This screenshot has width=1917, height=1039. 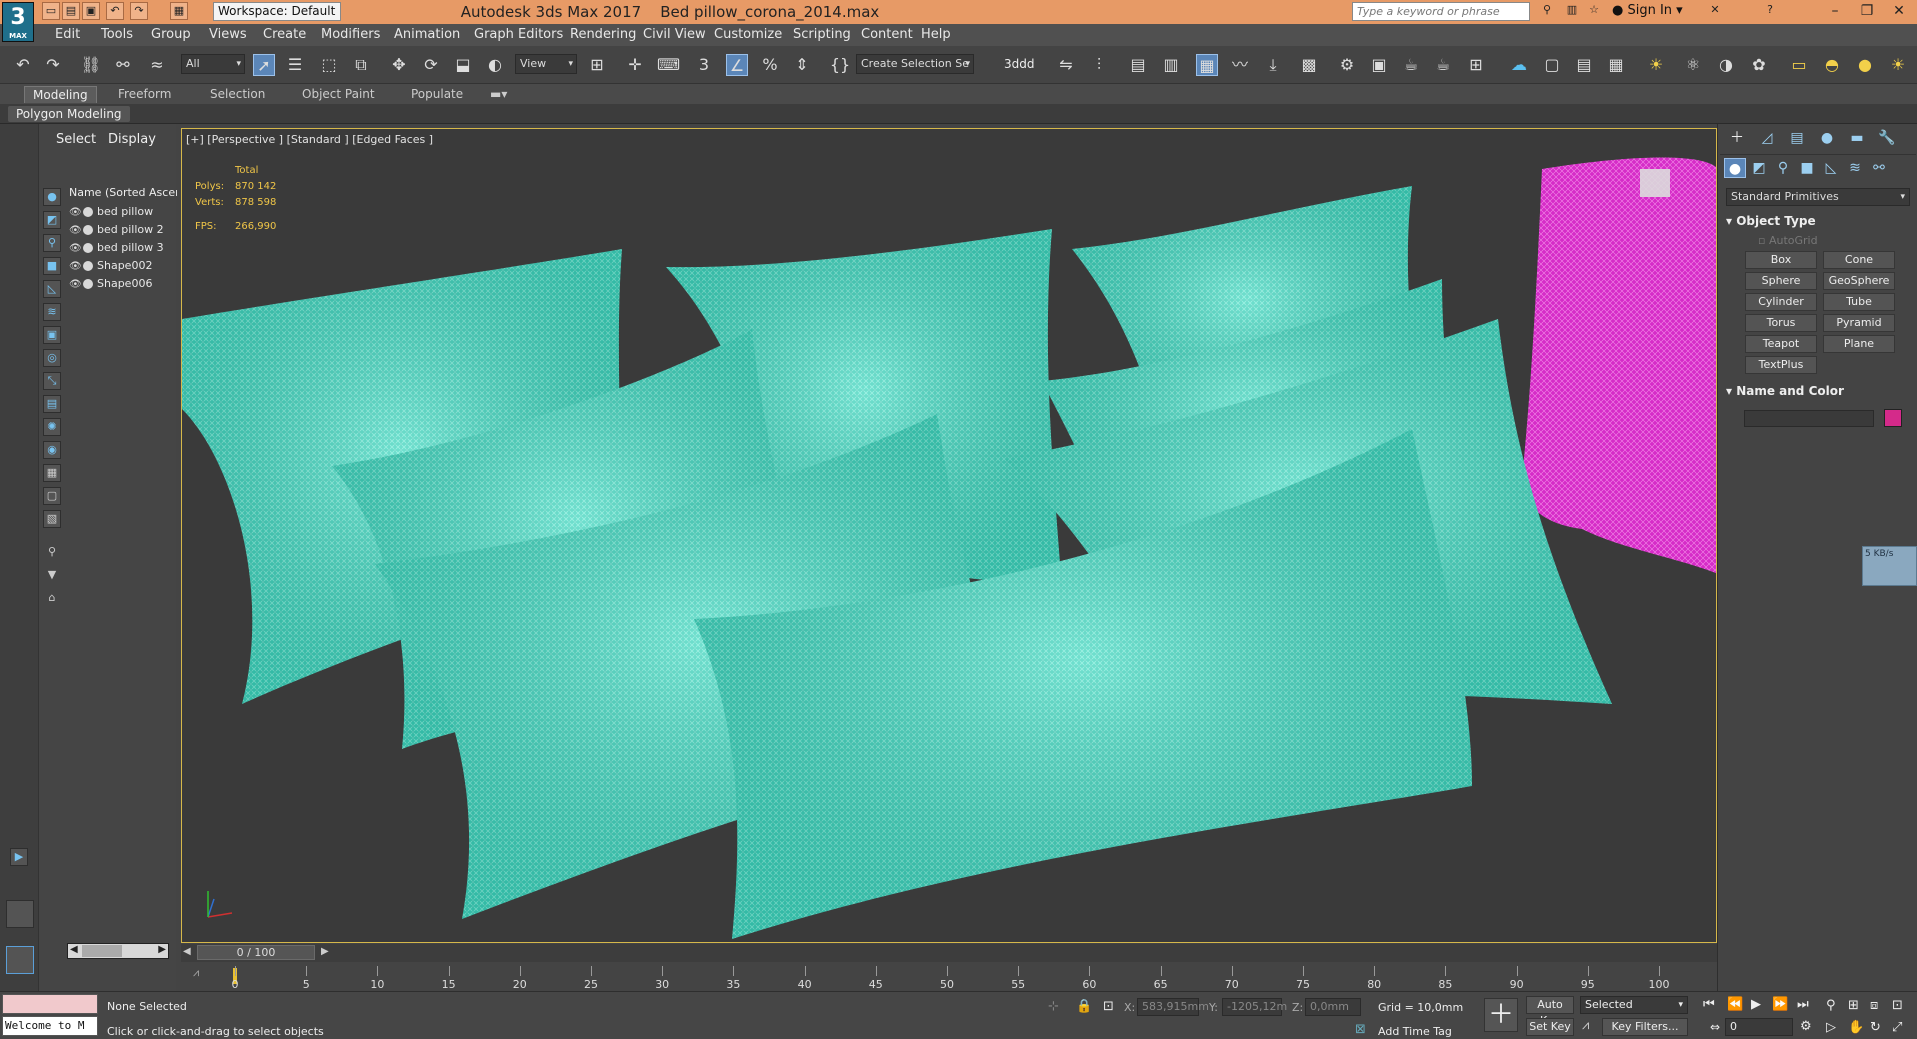 What do you see at coordinates (1781, 344) in the screenshot?
I see `teapot-button: Teapot` at bounding box center [1781, 344].